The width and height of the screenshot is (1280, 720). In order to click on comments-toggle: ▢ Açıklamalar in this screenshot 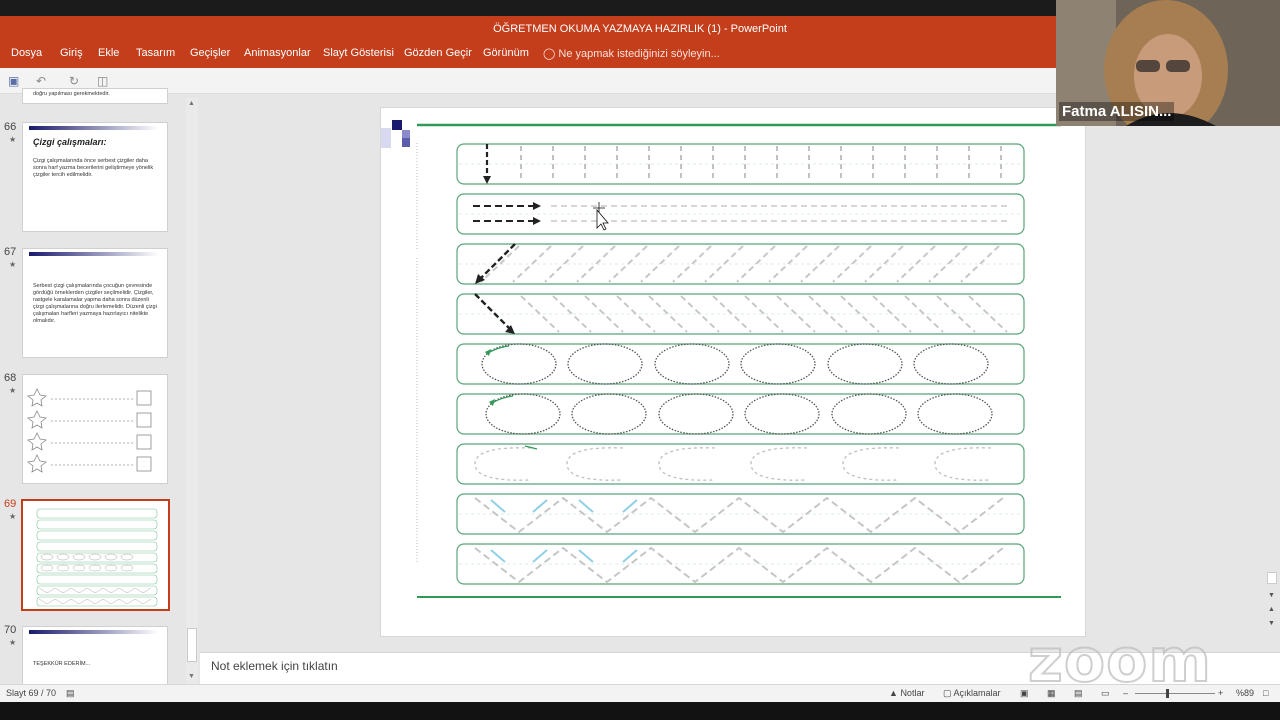, I will do `click(972, 693)`.